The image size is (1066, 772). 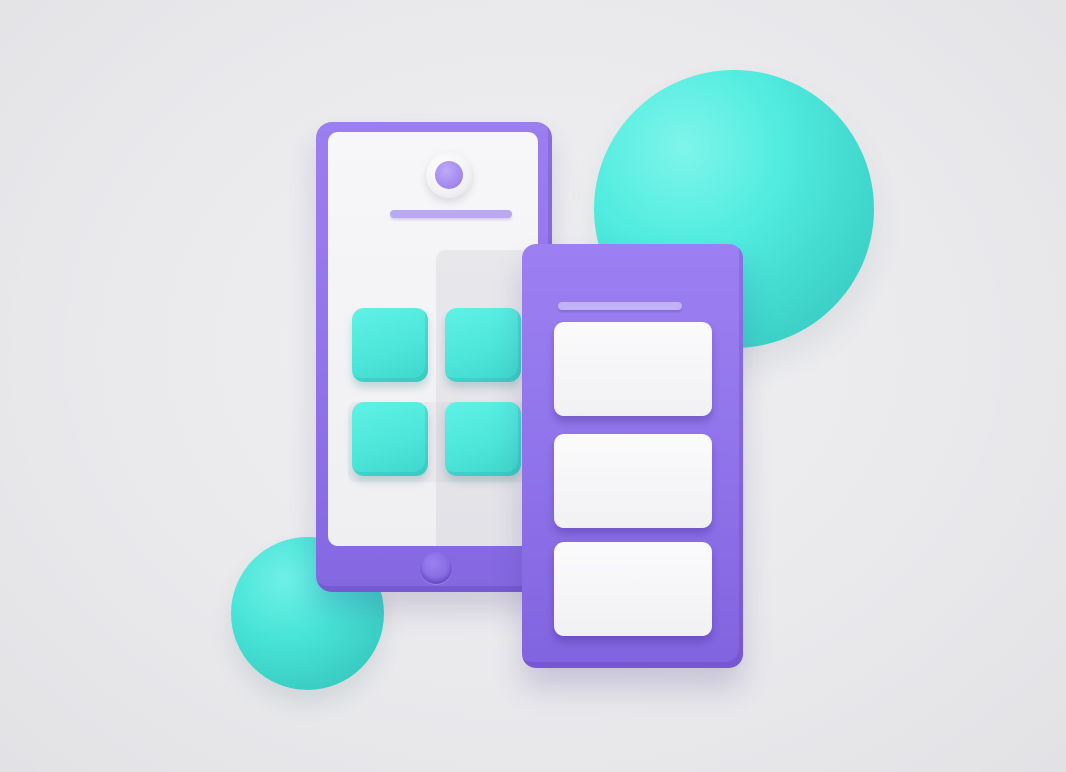 I want to click on avatar-icon, so click(x=449, y=175).